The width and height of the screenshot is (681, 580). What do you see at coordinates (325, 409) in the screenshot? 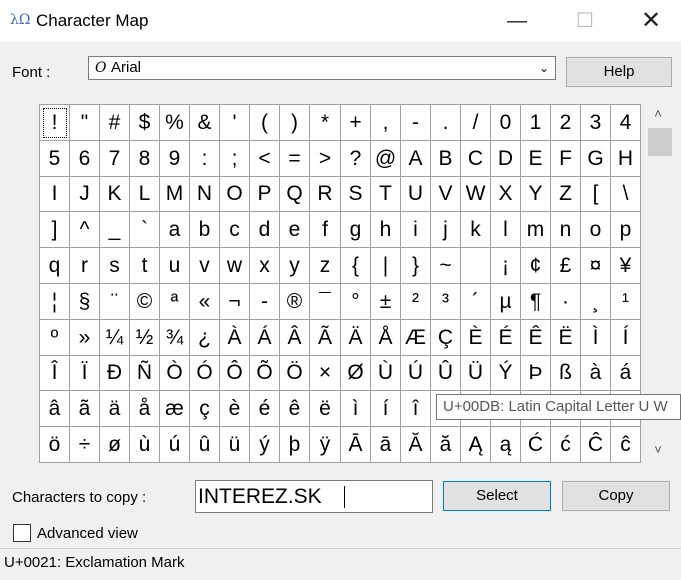
I see `character-cell: ë` at bounding box center [325, 409].